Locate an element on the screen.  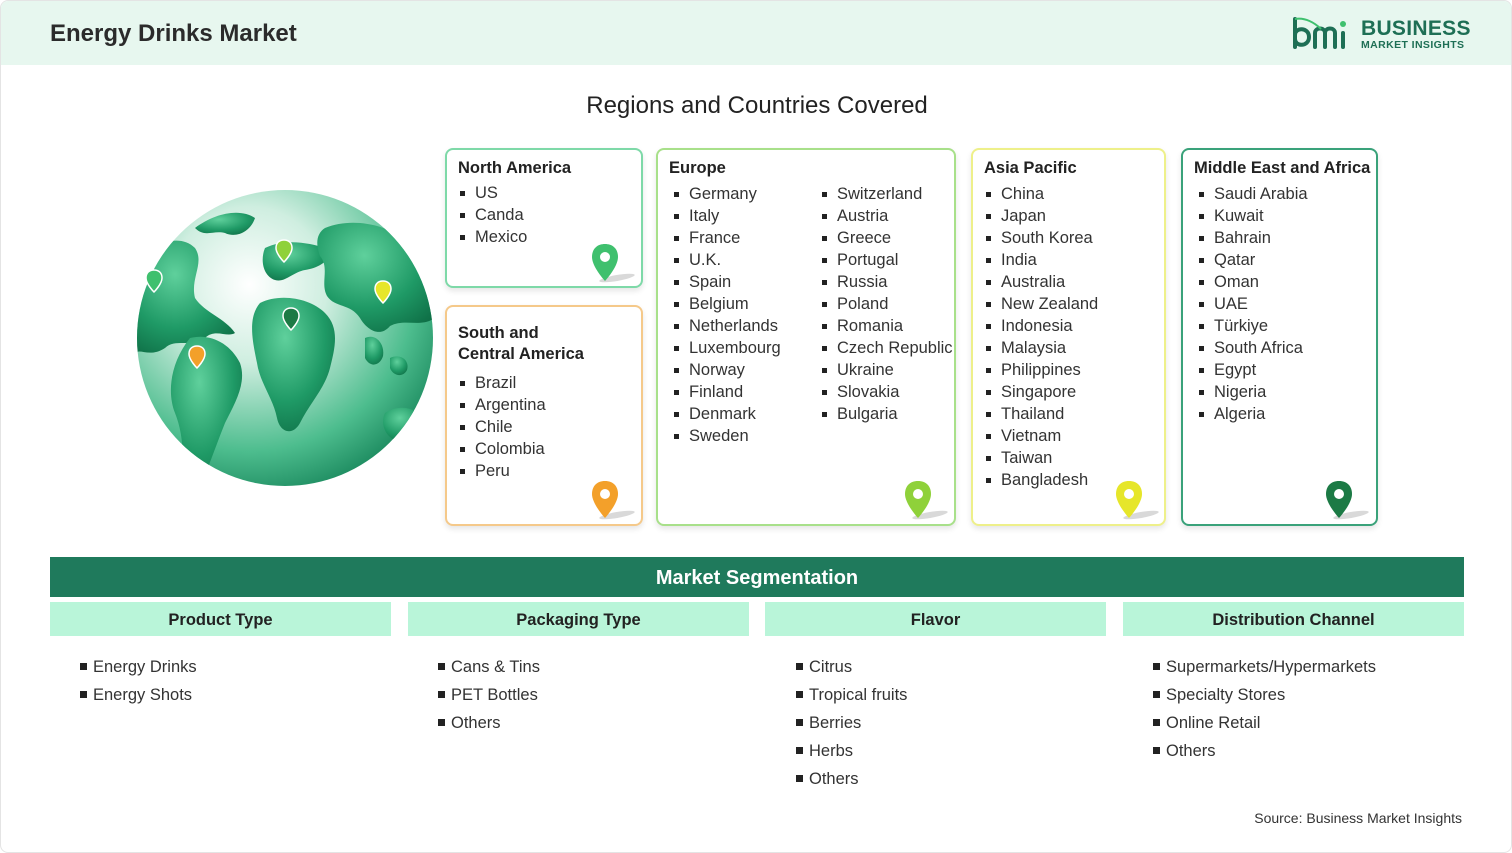
list-item: Herbs is located at coordinates (851, 751).